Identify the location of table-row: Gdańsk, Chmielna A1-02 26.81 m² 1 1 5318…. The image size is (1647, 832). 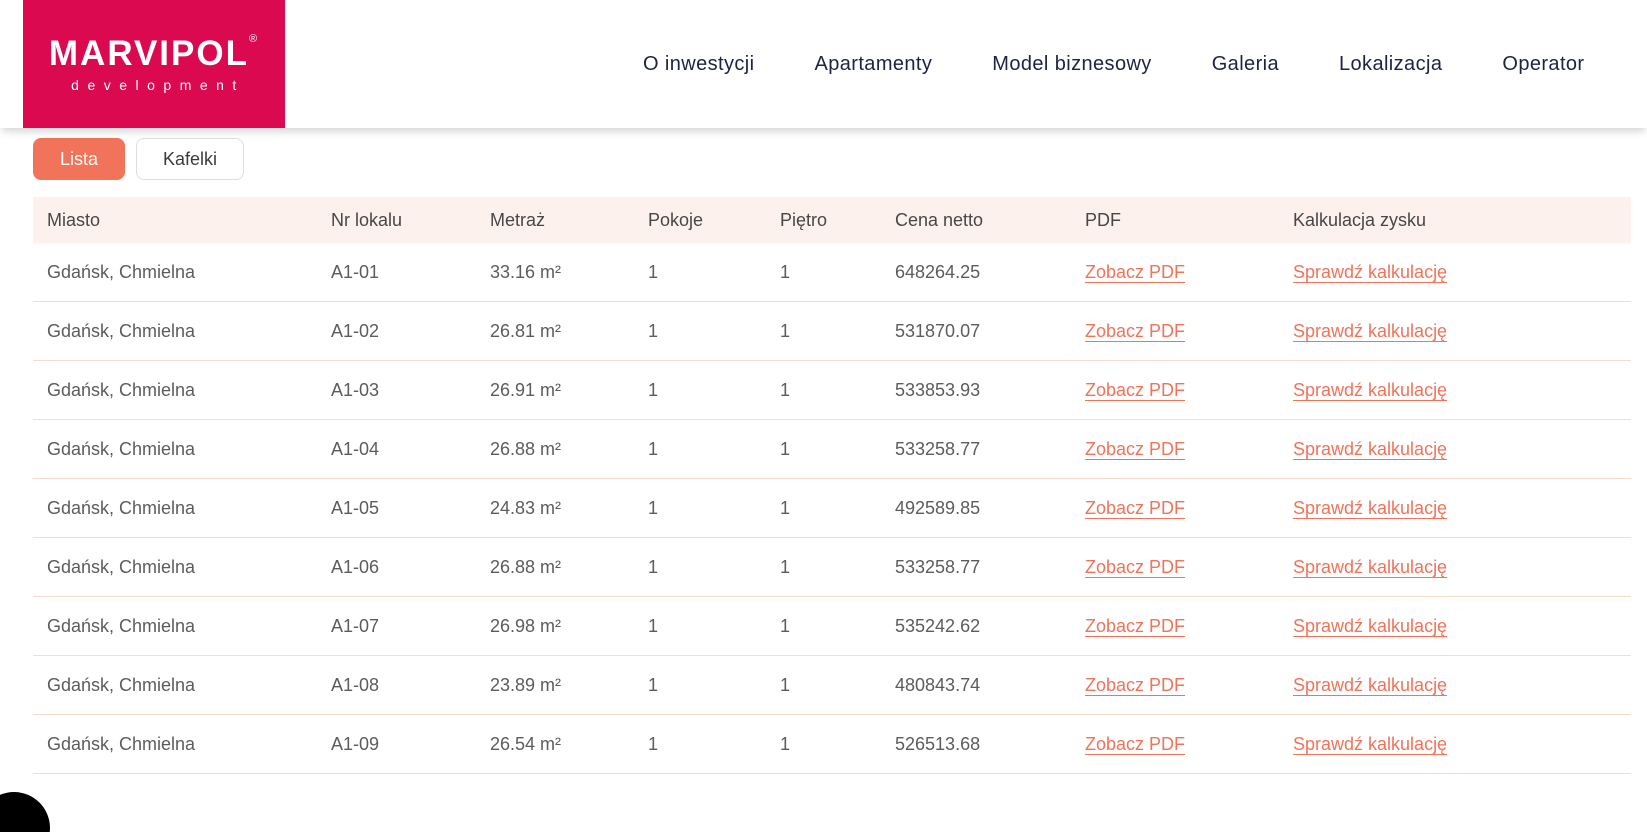
(832, 331).